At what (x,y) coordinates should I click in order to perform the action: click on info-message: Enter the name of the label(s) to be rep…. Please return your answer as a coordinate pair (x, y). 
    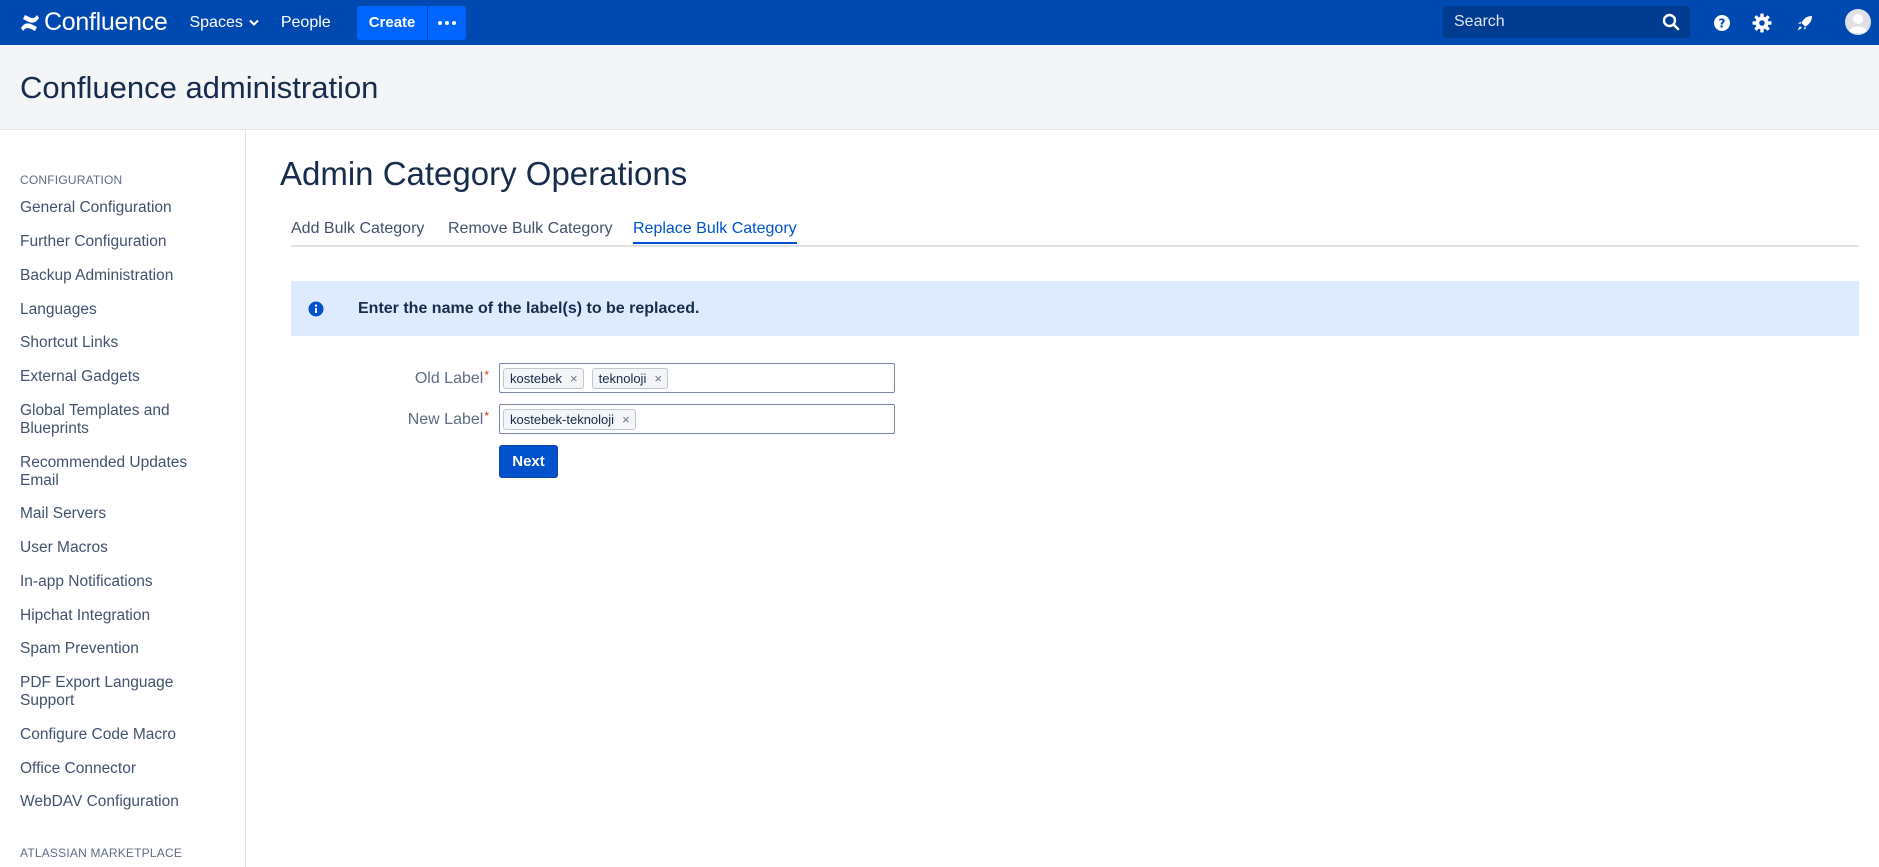
    Looking at the image, I should click on (1075, 308).